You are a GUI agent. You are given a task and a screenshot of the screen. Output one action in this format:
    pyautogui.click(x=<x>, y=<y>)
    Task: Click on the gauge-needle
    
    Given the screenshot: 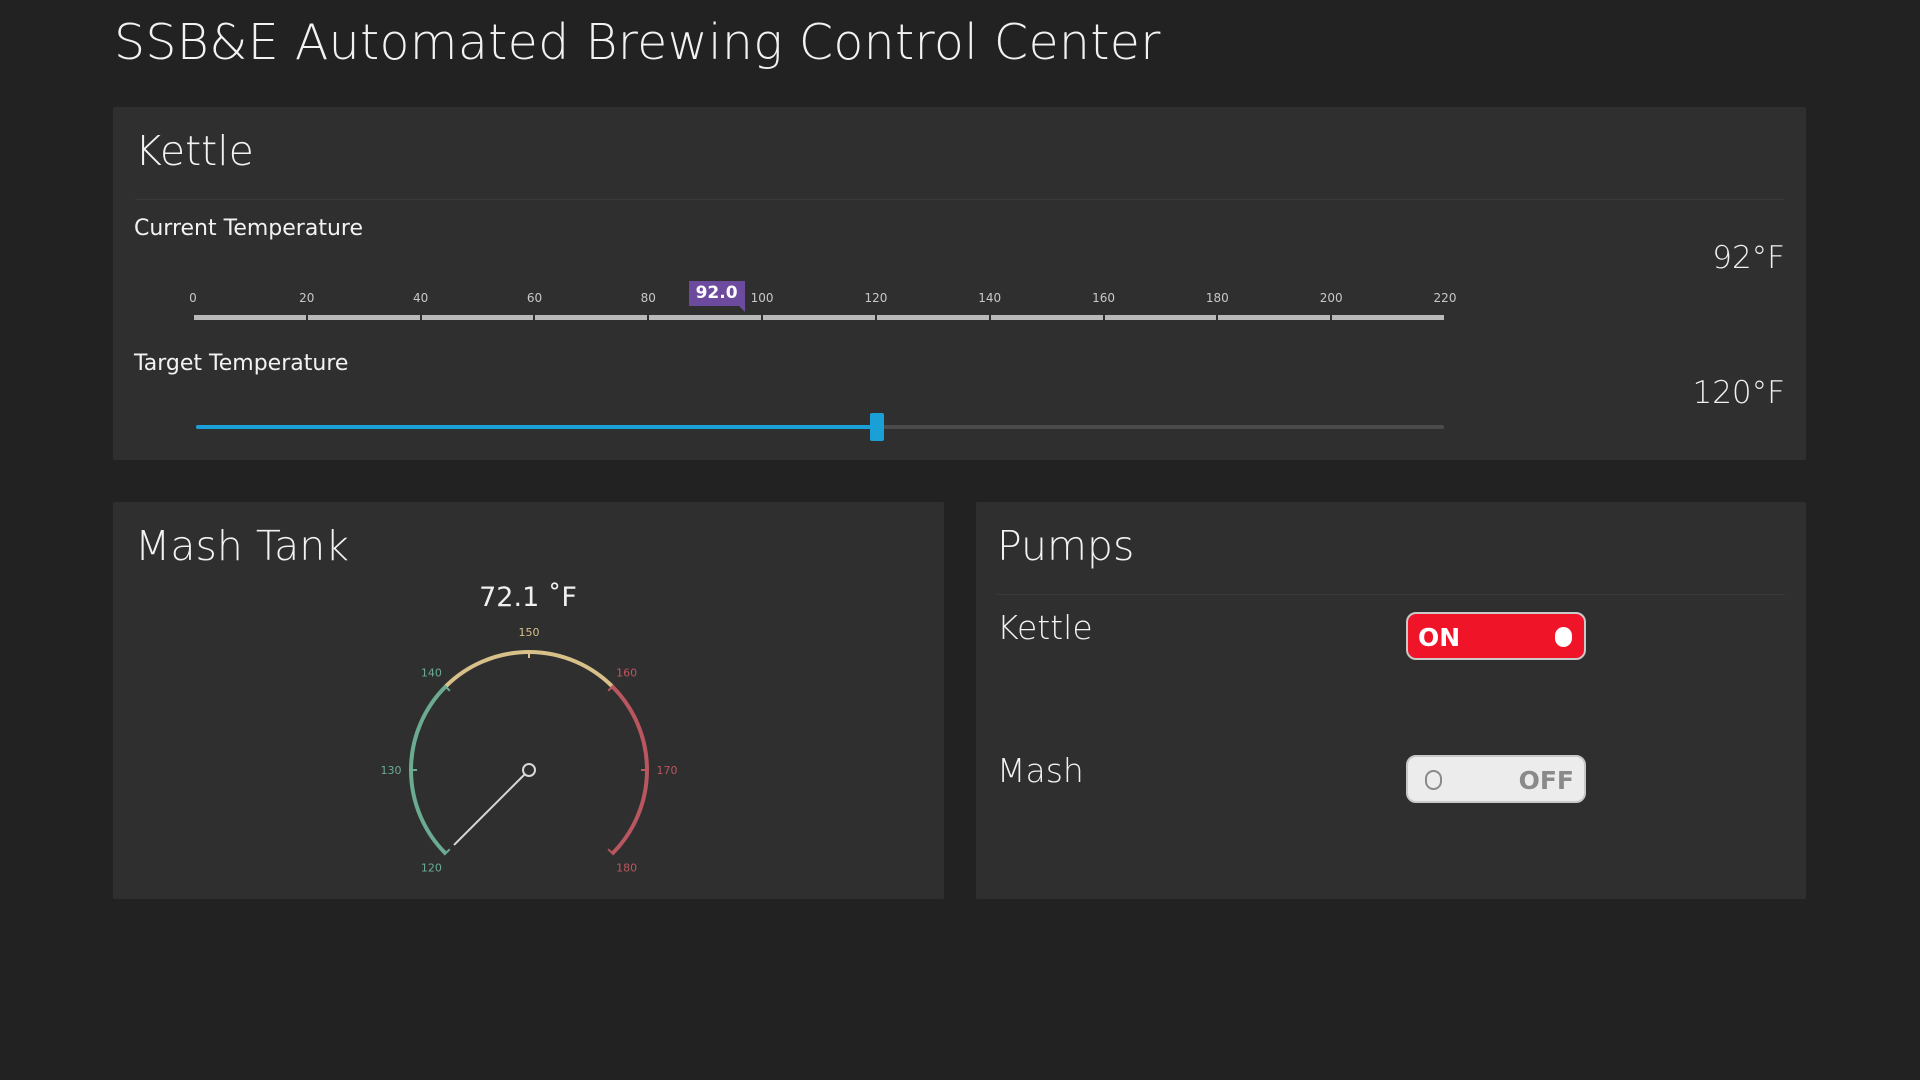 What is the action you would take?
    pyautogui.click(x=491, y=807)
    